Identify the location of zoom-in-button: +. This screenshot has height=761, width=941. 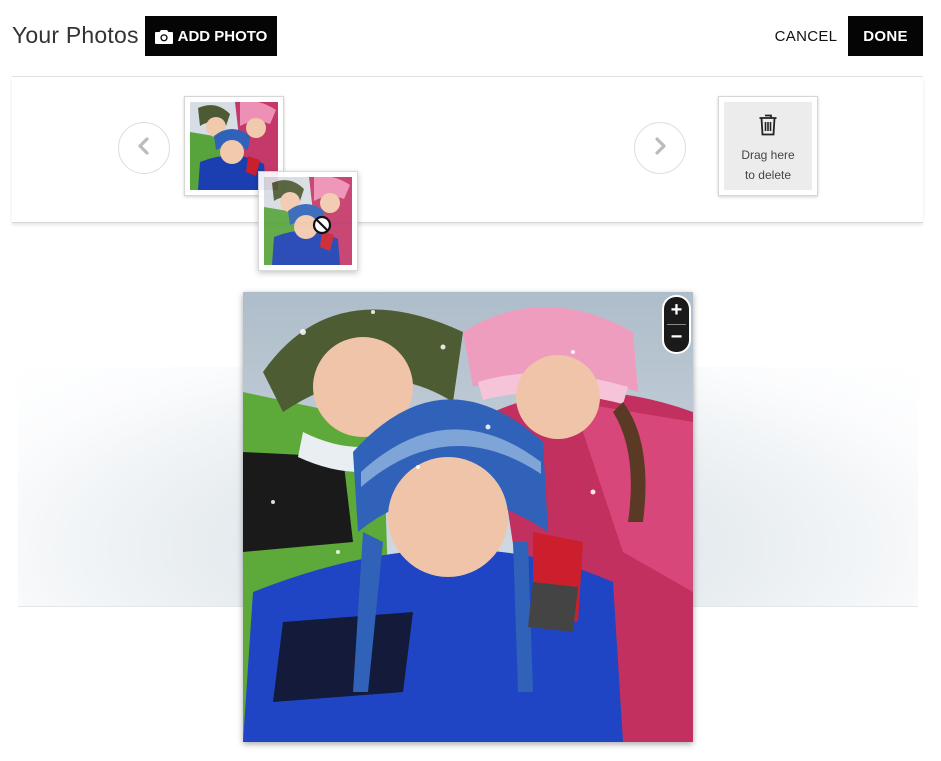
(676, 310).